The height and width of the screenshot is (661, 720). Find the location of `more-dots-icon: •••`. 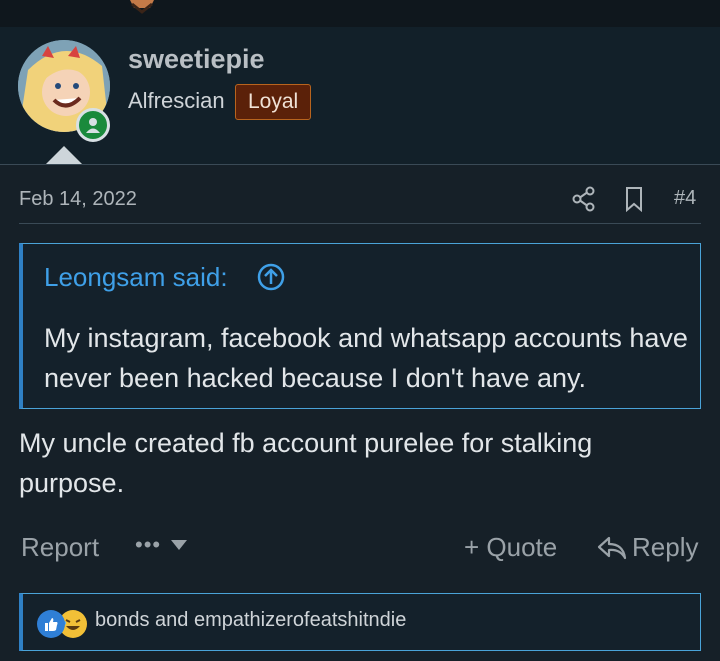

more-dots-icon: ••• is located at coordinates (148, 544).